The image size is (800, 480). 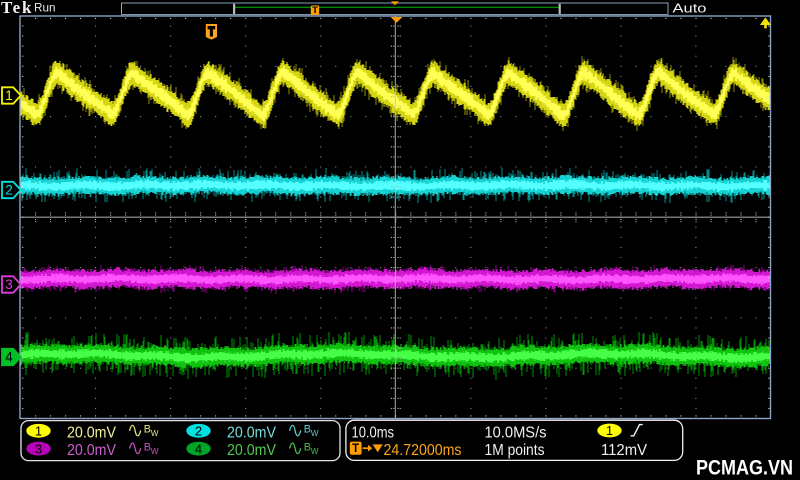 What do you see at coordinates (16, 8) in the screenshot?
I see `svg-text: Tek` at bounding box center [16, 8].